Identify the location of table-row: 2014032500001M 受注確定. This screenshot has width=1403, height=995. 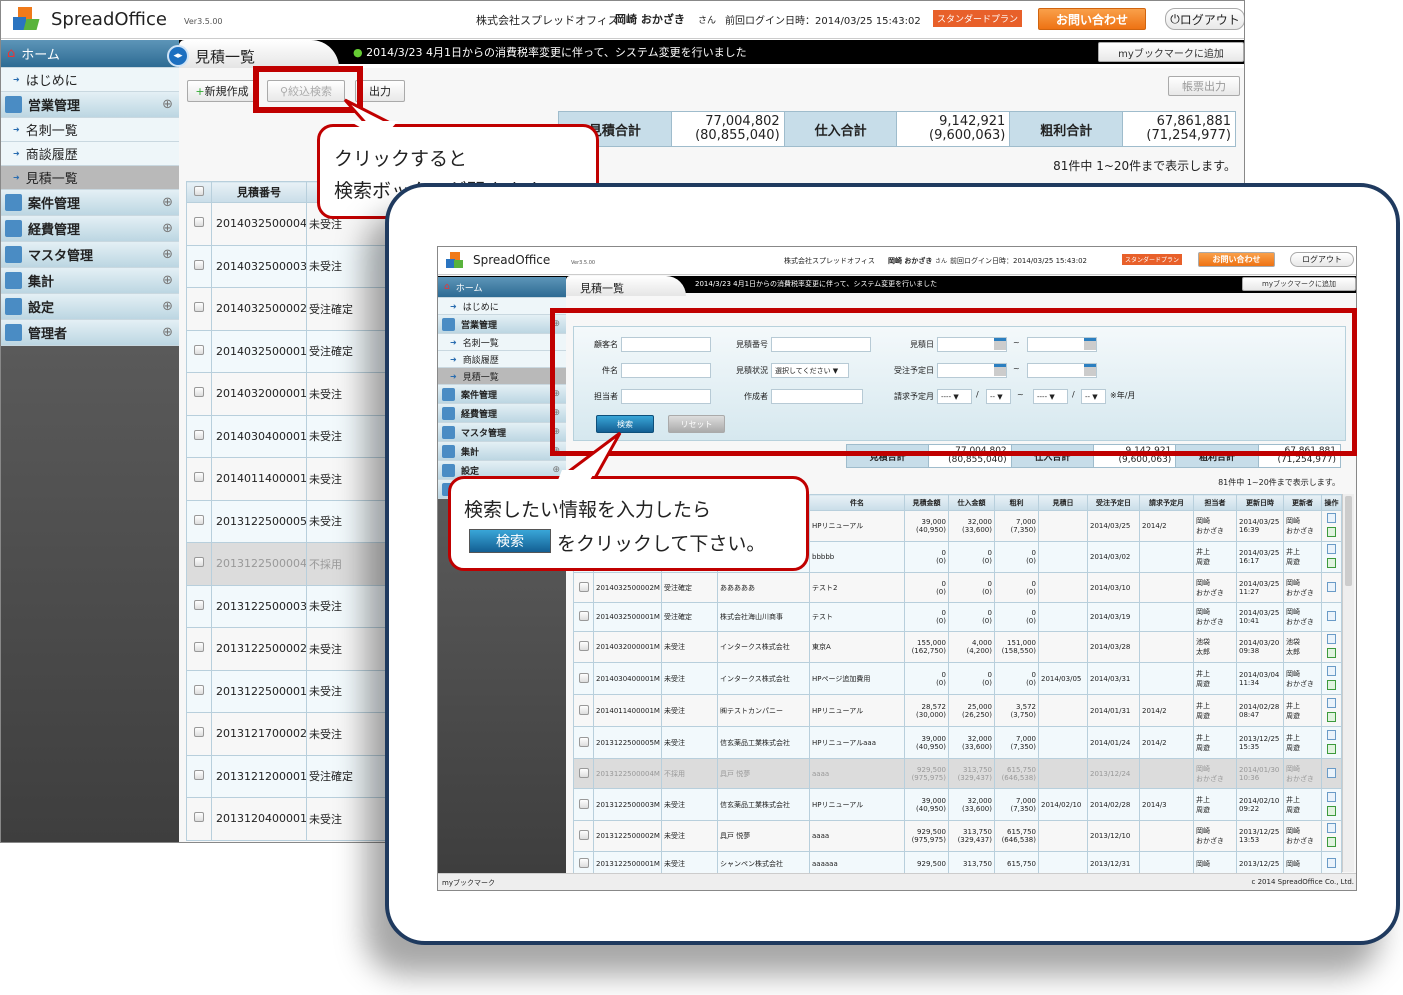
(296, 351).